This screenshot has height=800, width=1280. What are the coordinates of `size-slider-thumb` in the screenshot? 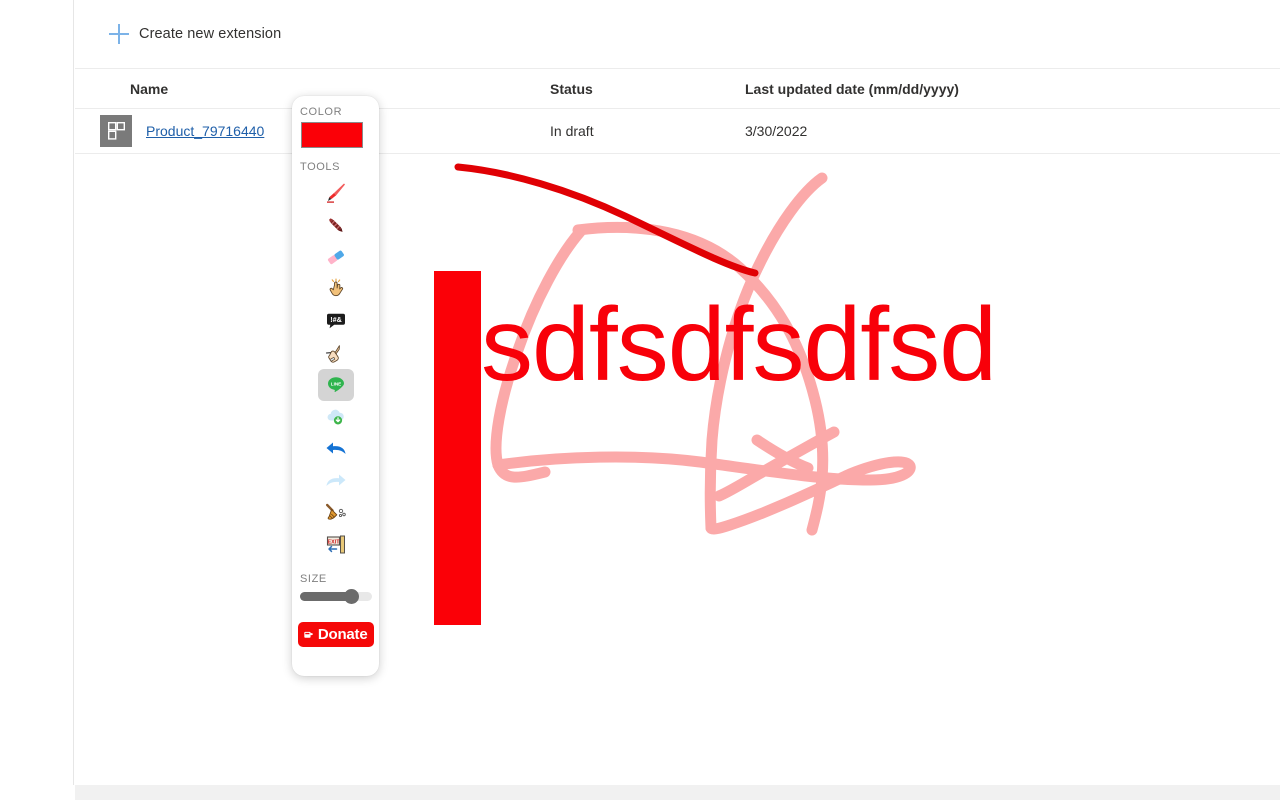 It's located at (351, 596).